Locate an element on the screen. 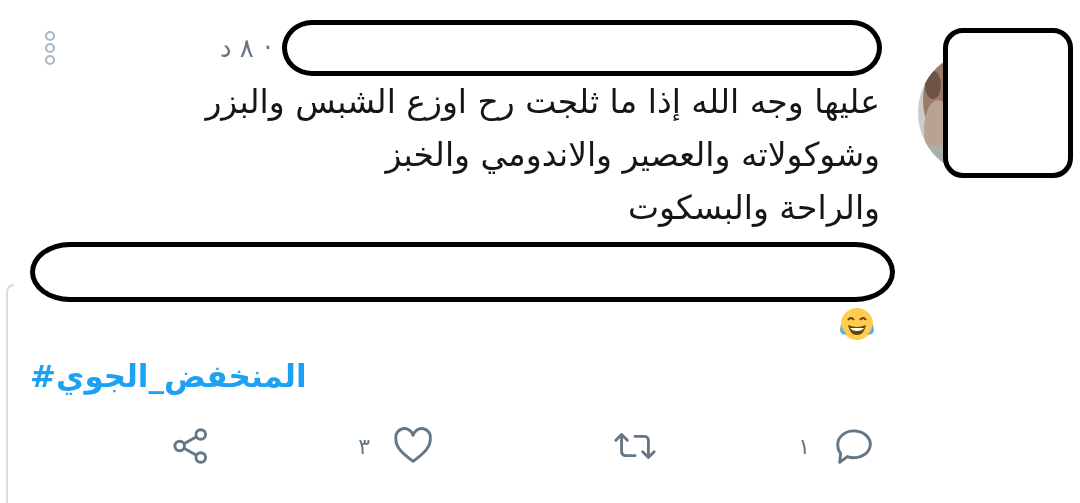 The height and width of the screenshot is (503, 1080). tweet-time: ٨ د is located at coordinates (237, 47).